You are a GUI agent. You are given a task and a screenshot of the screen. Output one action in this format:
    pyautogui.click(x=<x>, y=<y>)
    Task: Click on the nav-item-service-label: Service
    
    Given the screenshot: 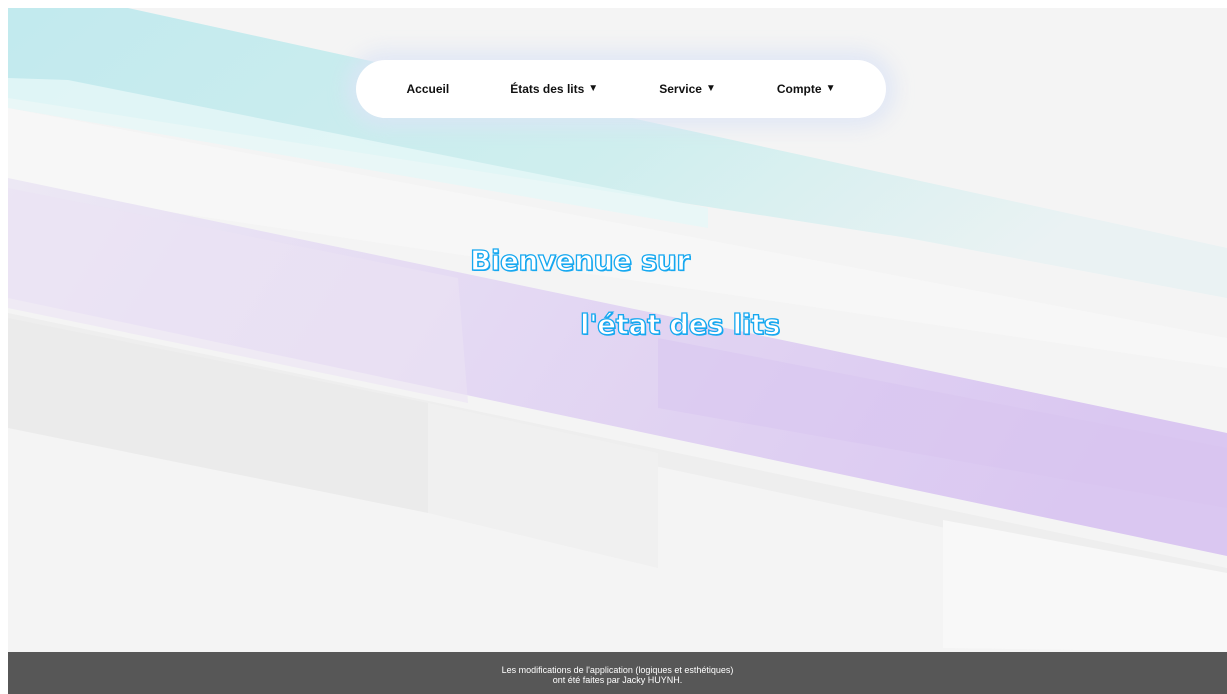 What is the action you would take?
    pyautogui.click(x=680, y=89)
    